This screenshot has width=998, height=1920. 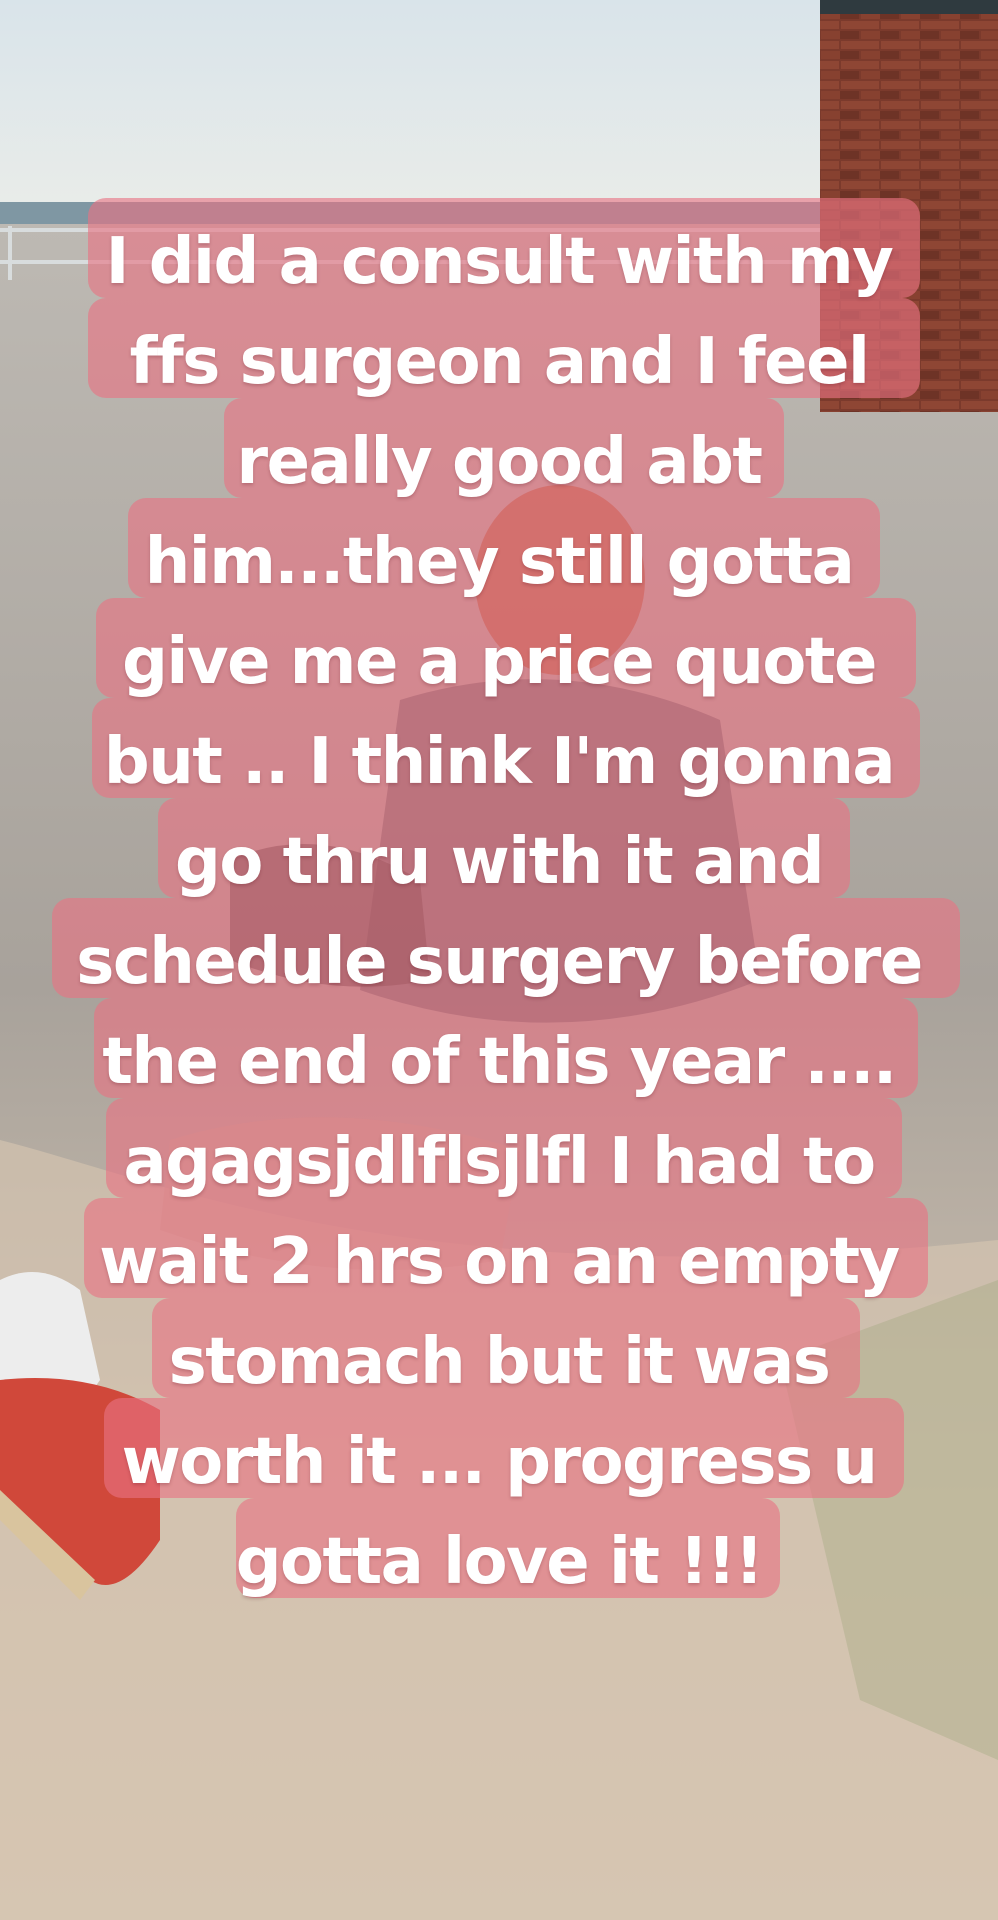 I want to click on caption-line: go thru with it and, so click(x=500, y=862).